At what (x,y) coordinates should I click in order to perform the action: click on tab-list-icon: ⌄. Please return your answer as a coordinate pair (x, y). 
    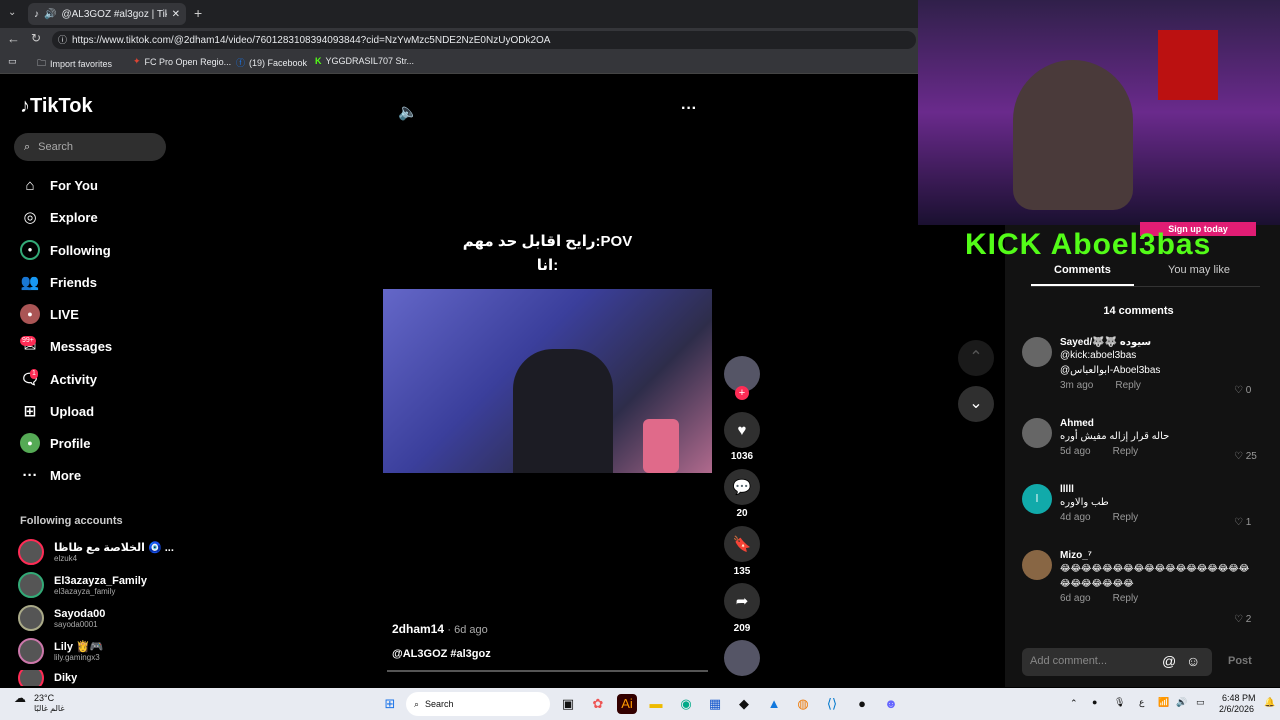
    Looking at the image, I should click on (12, 12).